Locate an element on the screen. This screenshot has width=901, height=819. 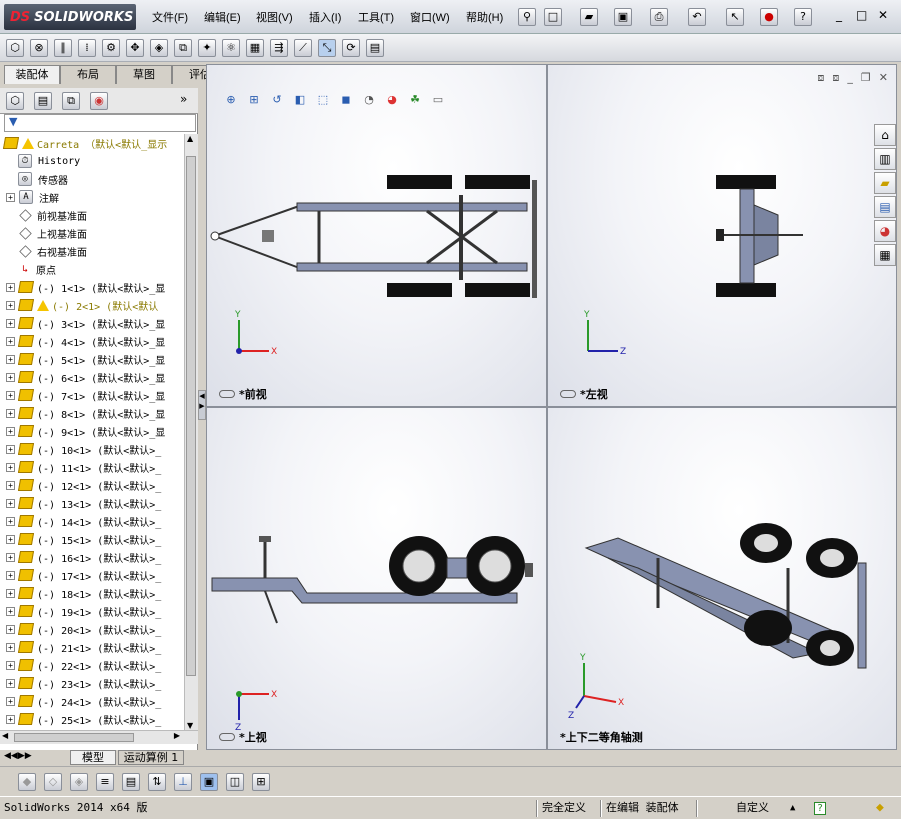
four-view-icon: ⊞ is located at coordinates (261, 781).